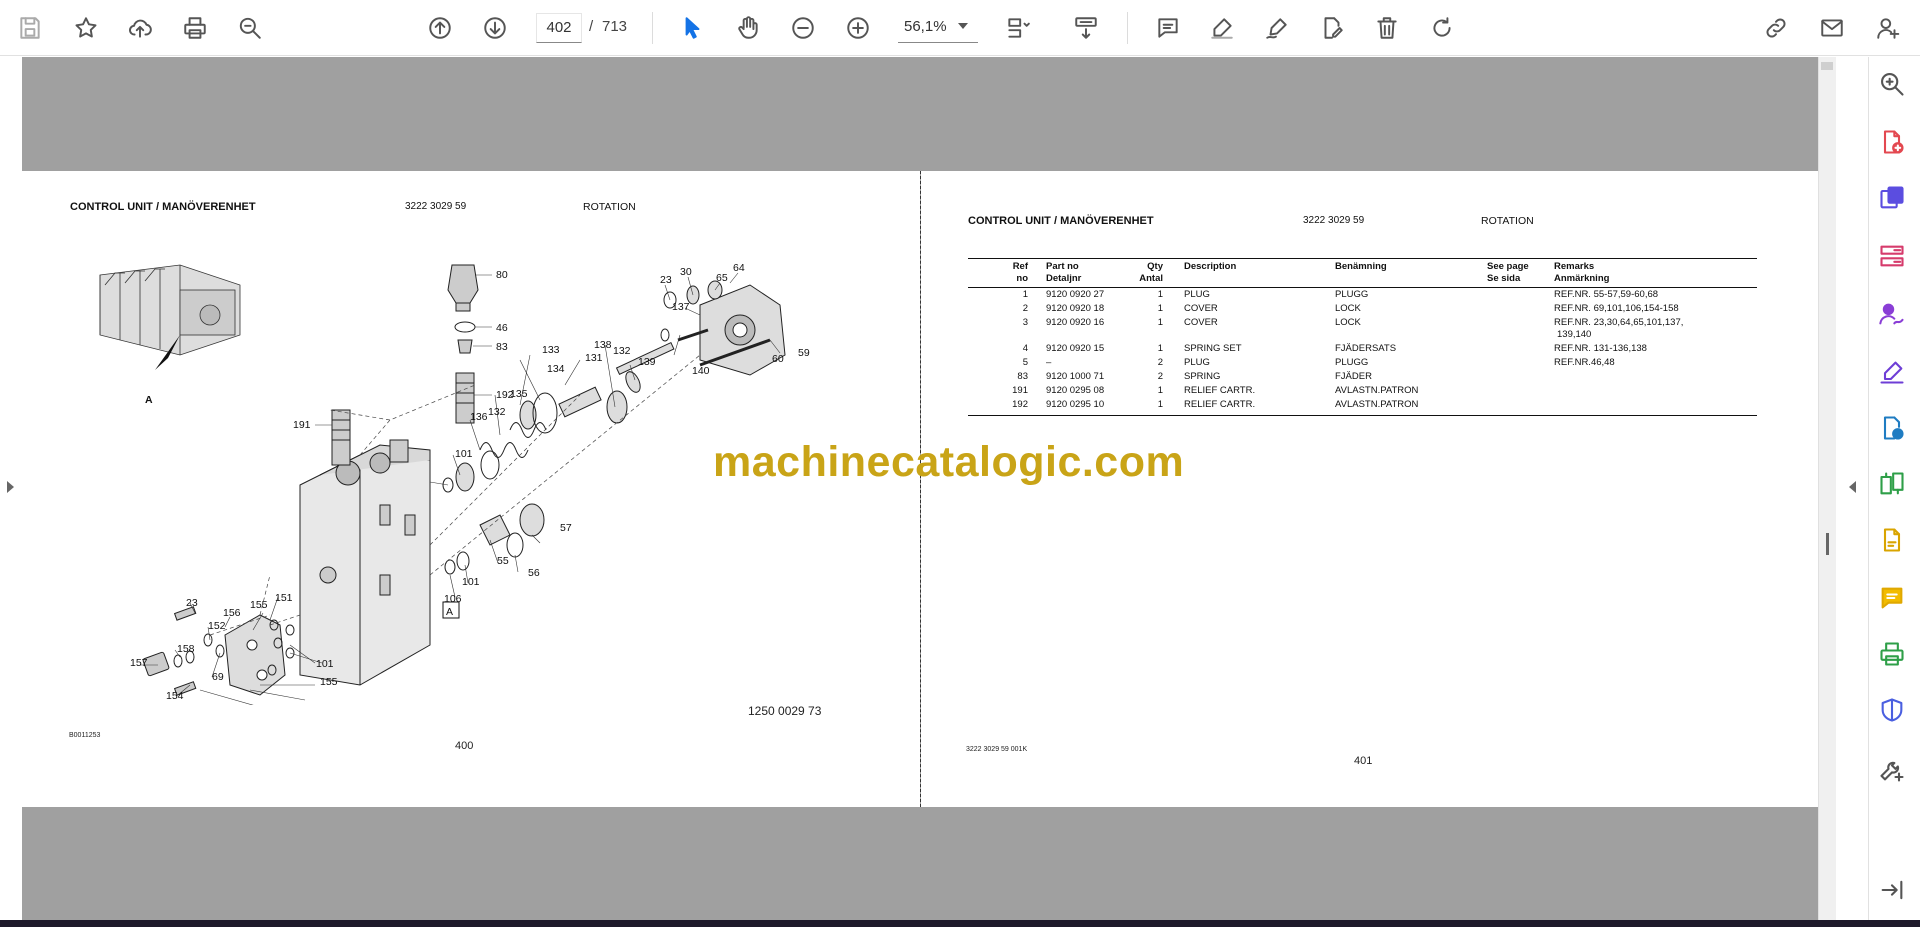 This screenshot has width=1920, height=927. What do you see at coordinates (692, 28) in the screenshot?
I see `select-arrow-icon` at bounding box center [692, 28].